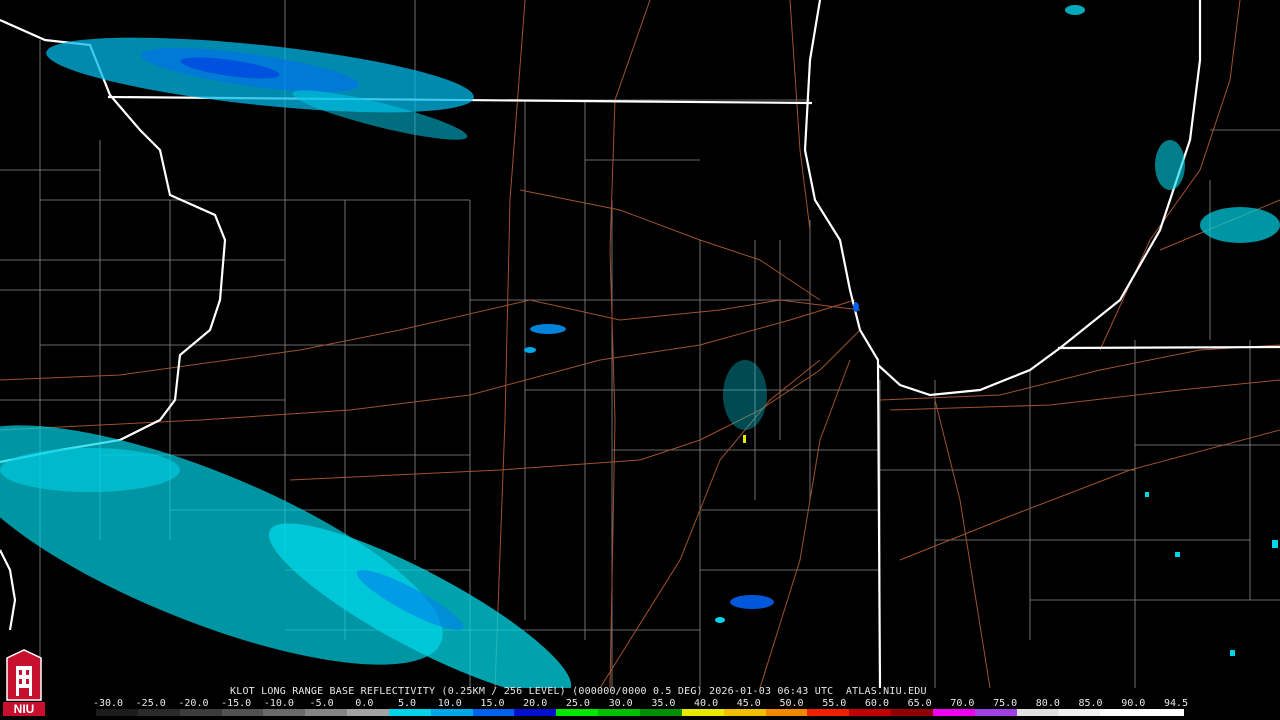  Describe the element at coordinates (535, 703) in the screenshot. I see `scale-tick-label: 20.0` at that location.